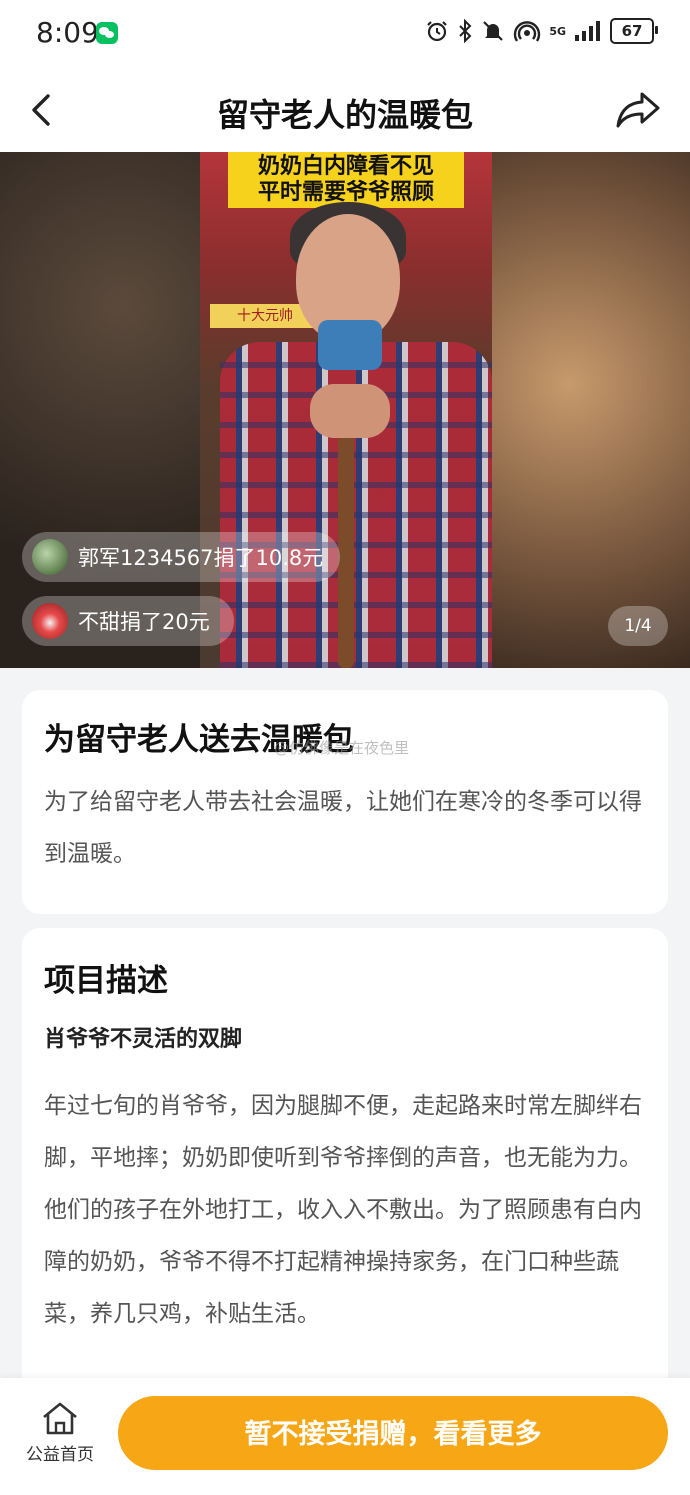  I want to click on share-icon, so click(638, 110).